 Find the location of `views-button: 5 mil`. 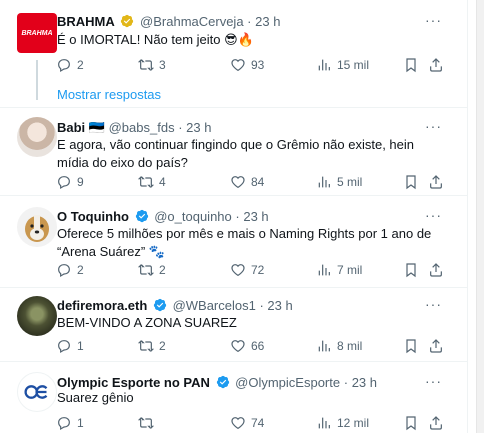

views-button: 5 mil is located at coordinates (339, 182).